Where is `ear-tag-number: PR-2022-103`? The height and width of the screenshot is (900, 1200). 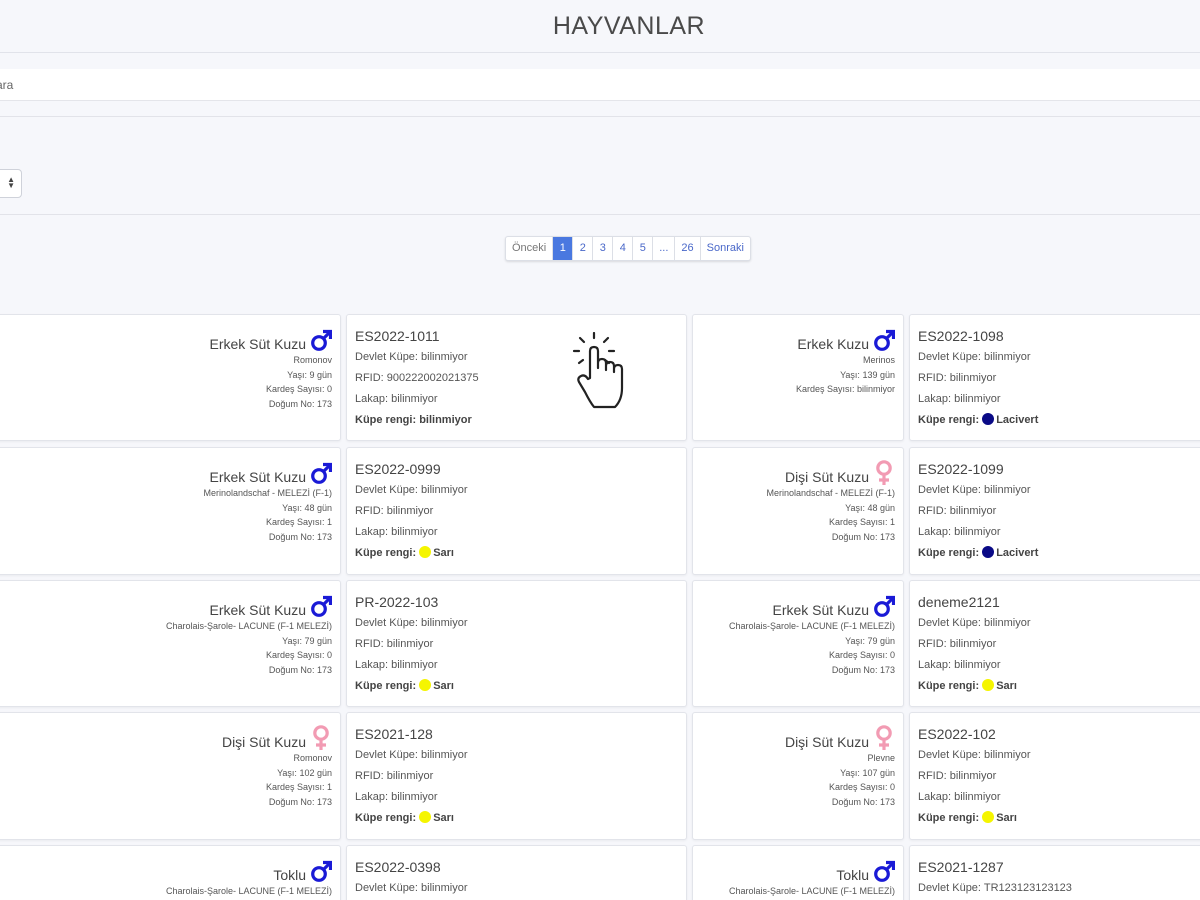 ear-tag-number: PR-2022-103 is located at coordinates (397, 602).